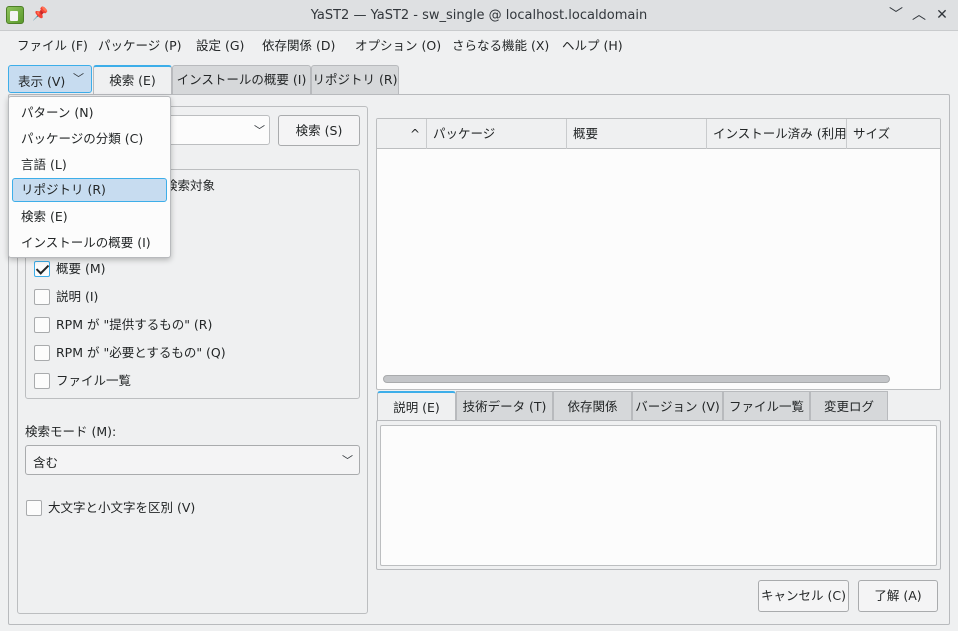 The height and width of the screenshot is (631, 958). I want to click on cancel-button: キャンセル (C), so click(803, 596).